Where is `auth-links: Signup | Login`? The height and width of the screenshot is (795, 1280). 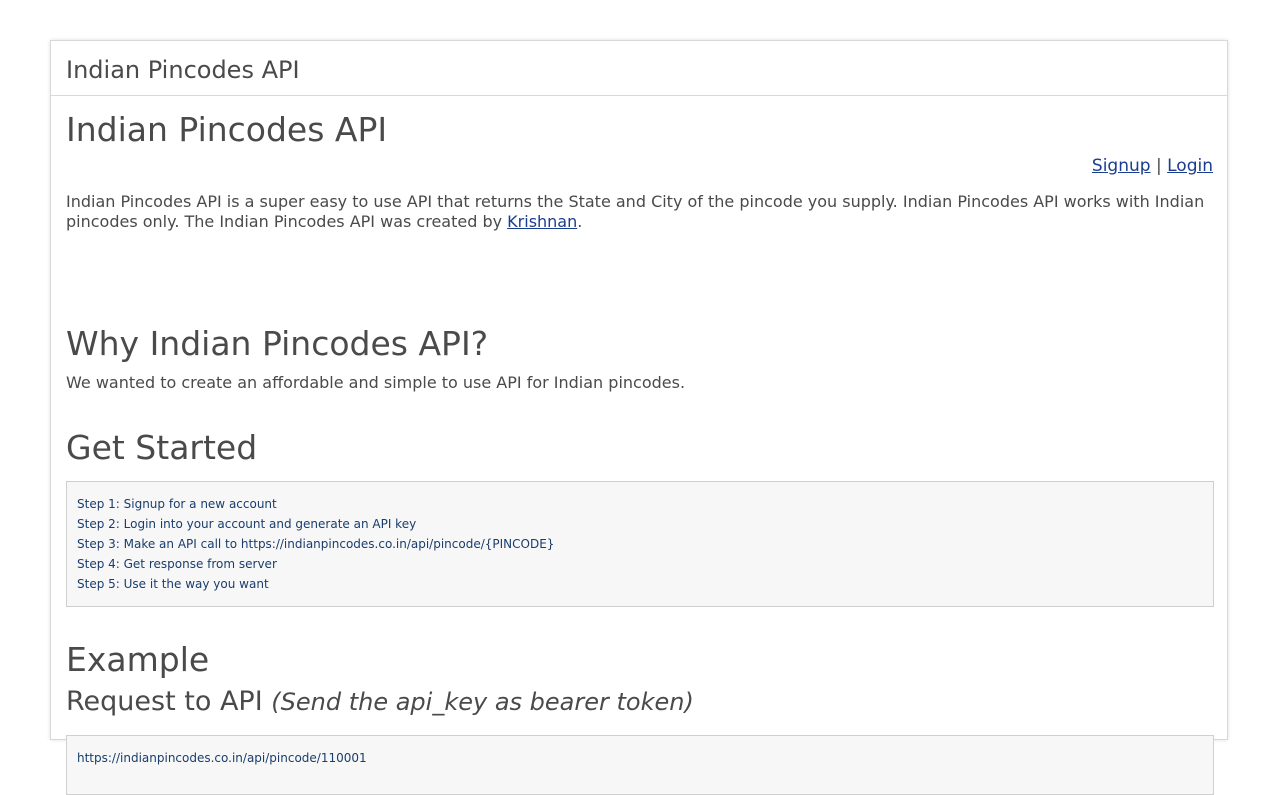
auth-links: Signup | Login is located at coordinates (1152, 166).